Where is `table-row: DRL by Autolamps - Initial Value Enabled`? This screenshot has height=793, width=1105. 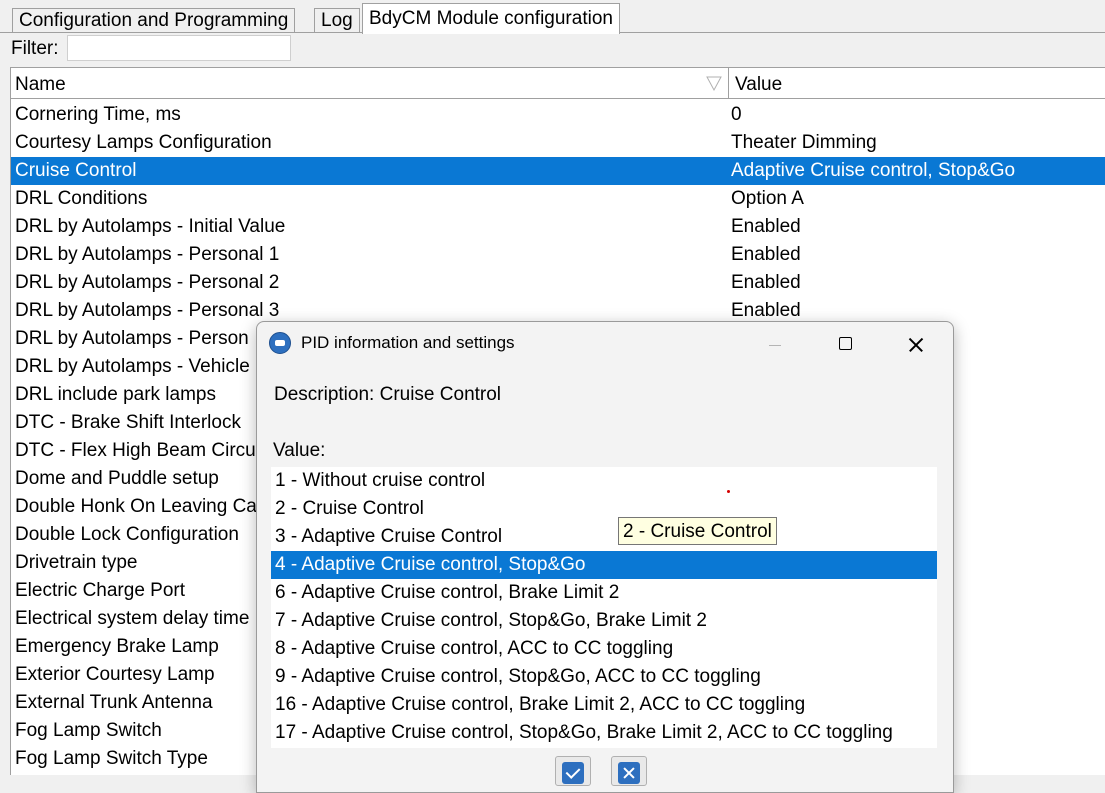
table-row: DRL by Autolamps - Initial Value Enabled is located at coordinates (558, 227).